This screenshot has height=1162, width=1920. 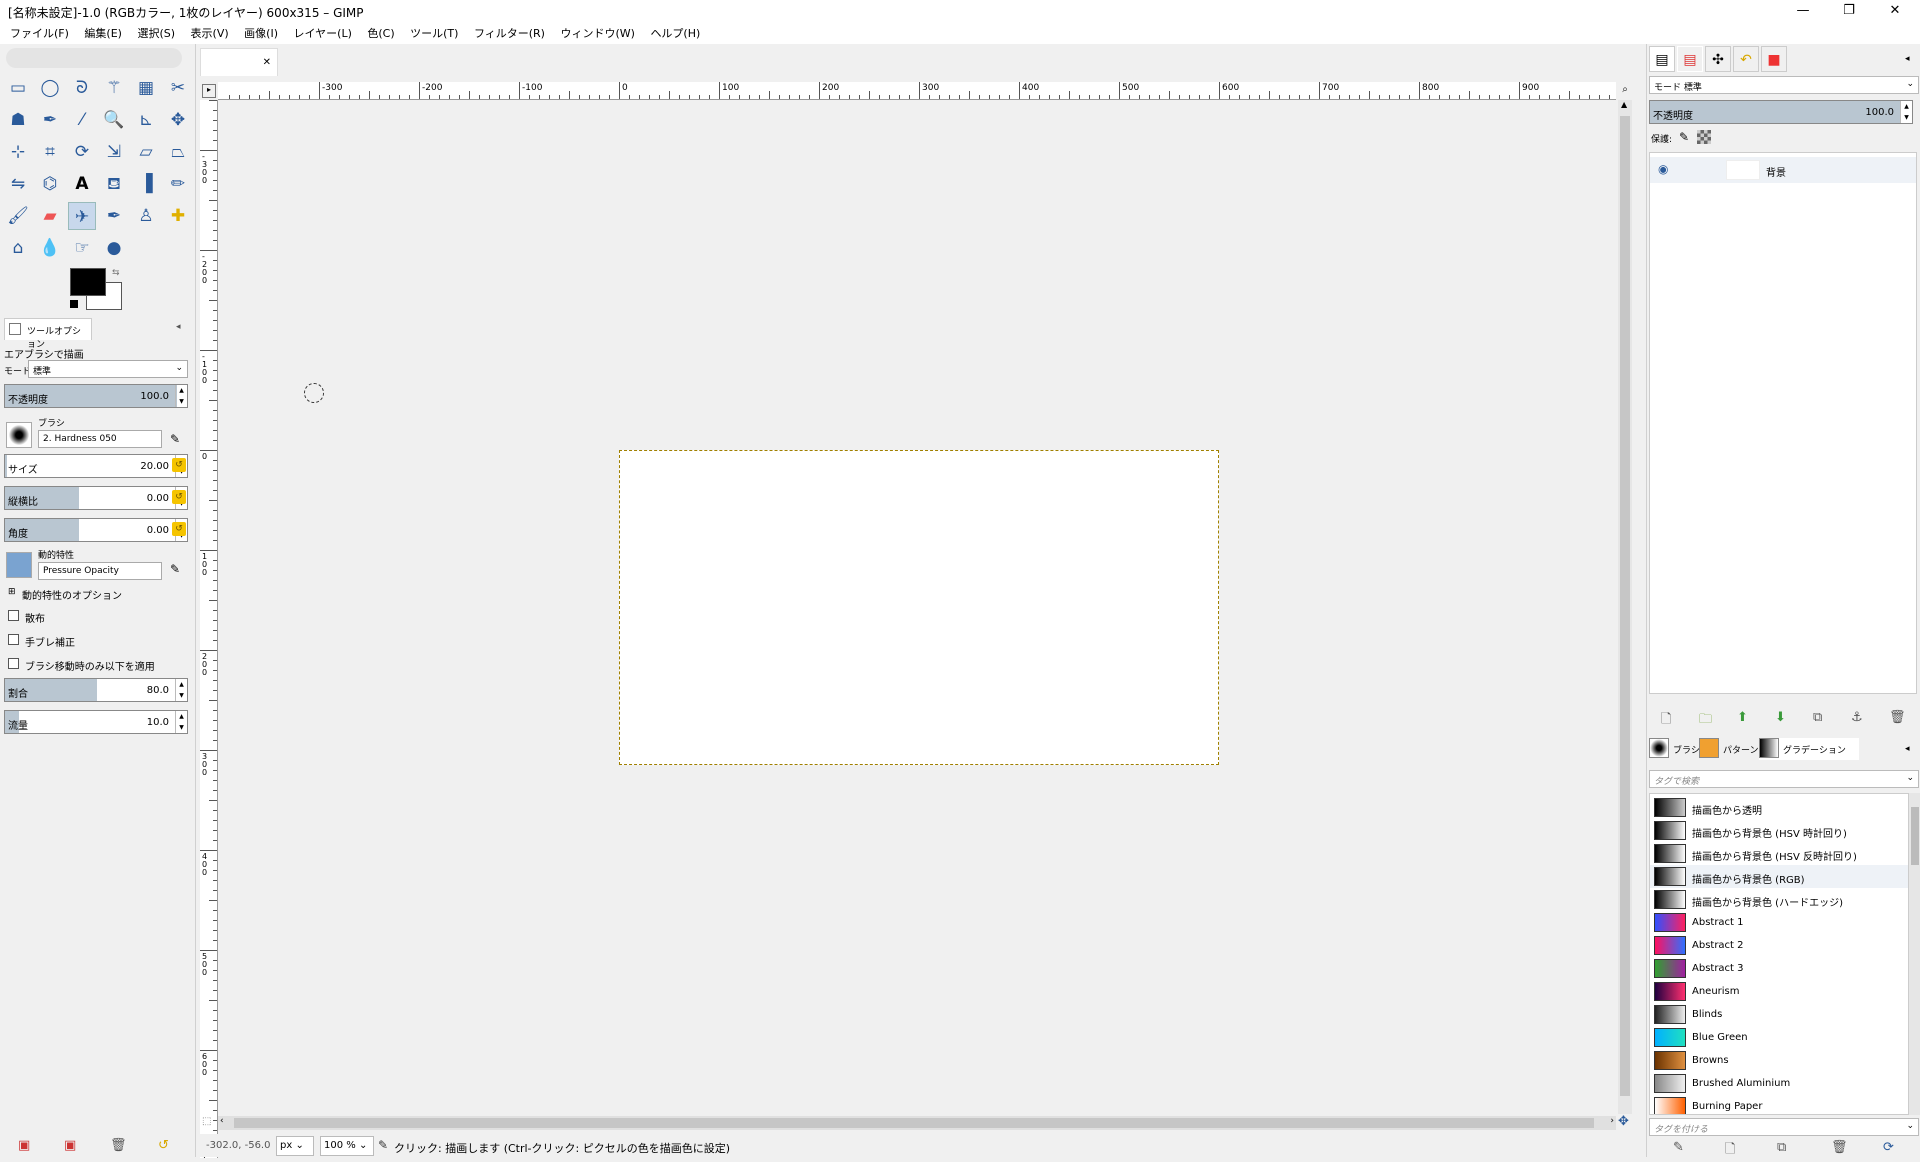 I want to click on gradient-list-item: Abstract 2, so click(x=1779, y=945).